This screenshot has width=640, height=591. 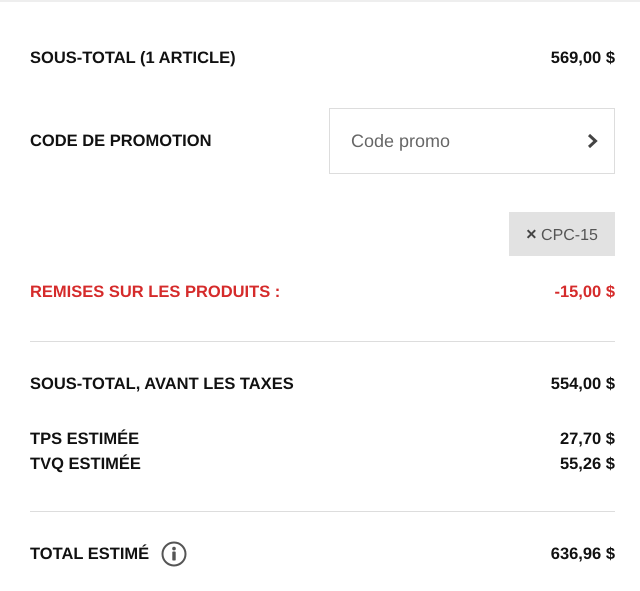 I want to click on summary-amount: 569,00 $, so click(x=582, y=58).